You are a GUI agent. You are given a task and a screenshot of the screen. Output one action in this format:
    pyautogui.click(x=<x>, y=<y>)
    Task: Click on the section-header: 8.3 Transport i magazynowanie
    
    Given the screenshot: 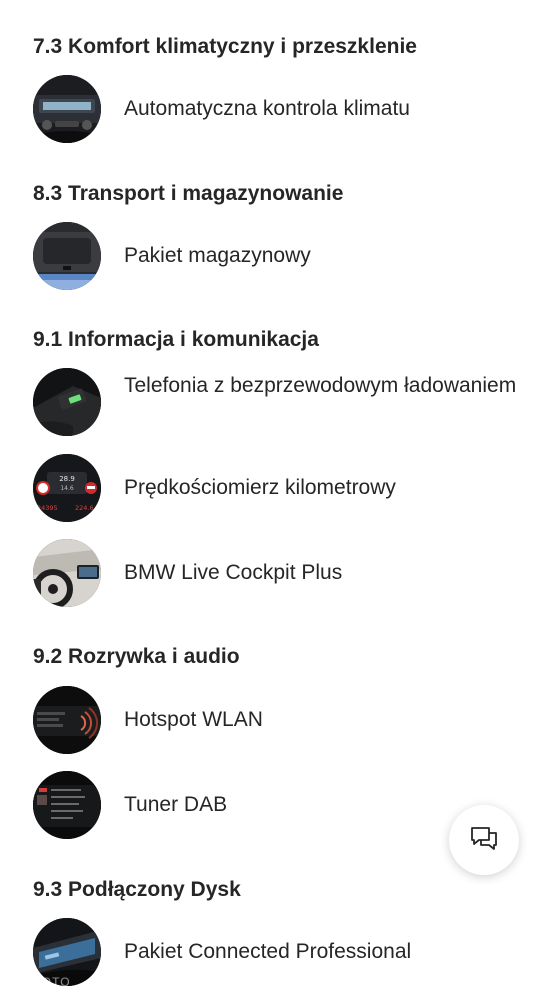 What is the action you would take?
    pyautogui.click(x=278, y=194)
    